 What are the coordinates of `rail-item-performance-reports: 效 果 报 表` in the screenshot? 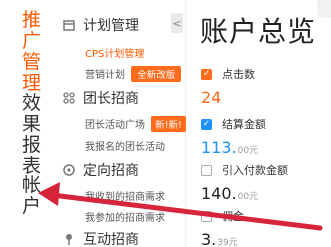 It's located at (32, 135).